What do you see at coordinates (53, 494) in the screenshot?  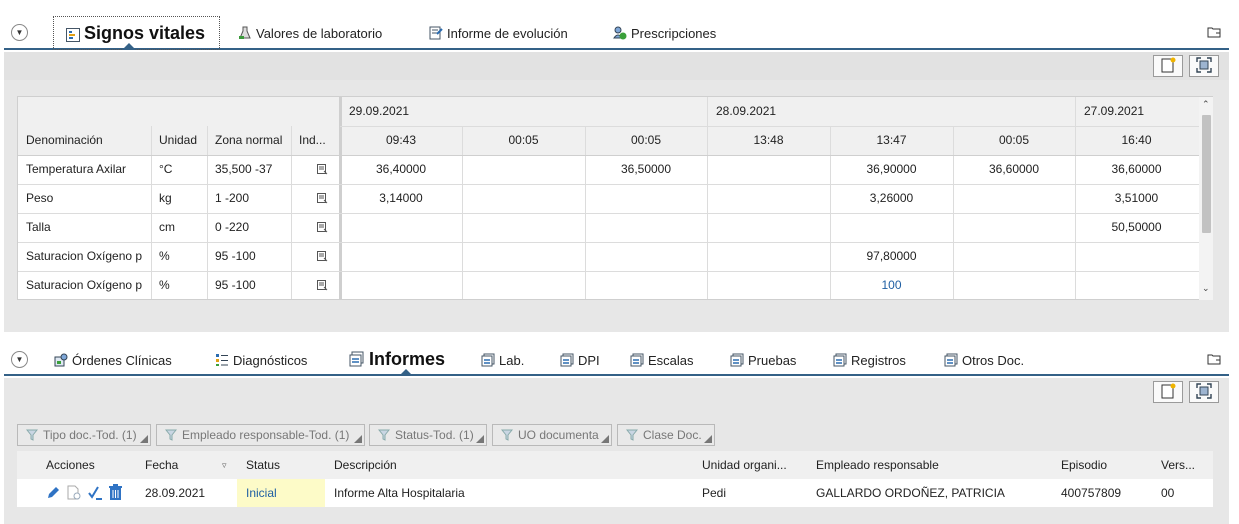 I see `edit-icon` at bounding box center [53, 494].